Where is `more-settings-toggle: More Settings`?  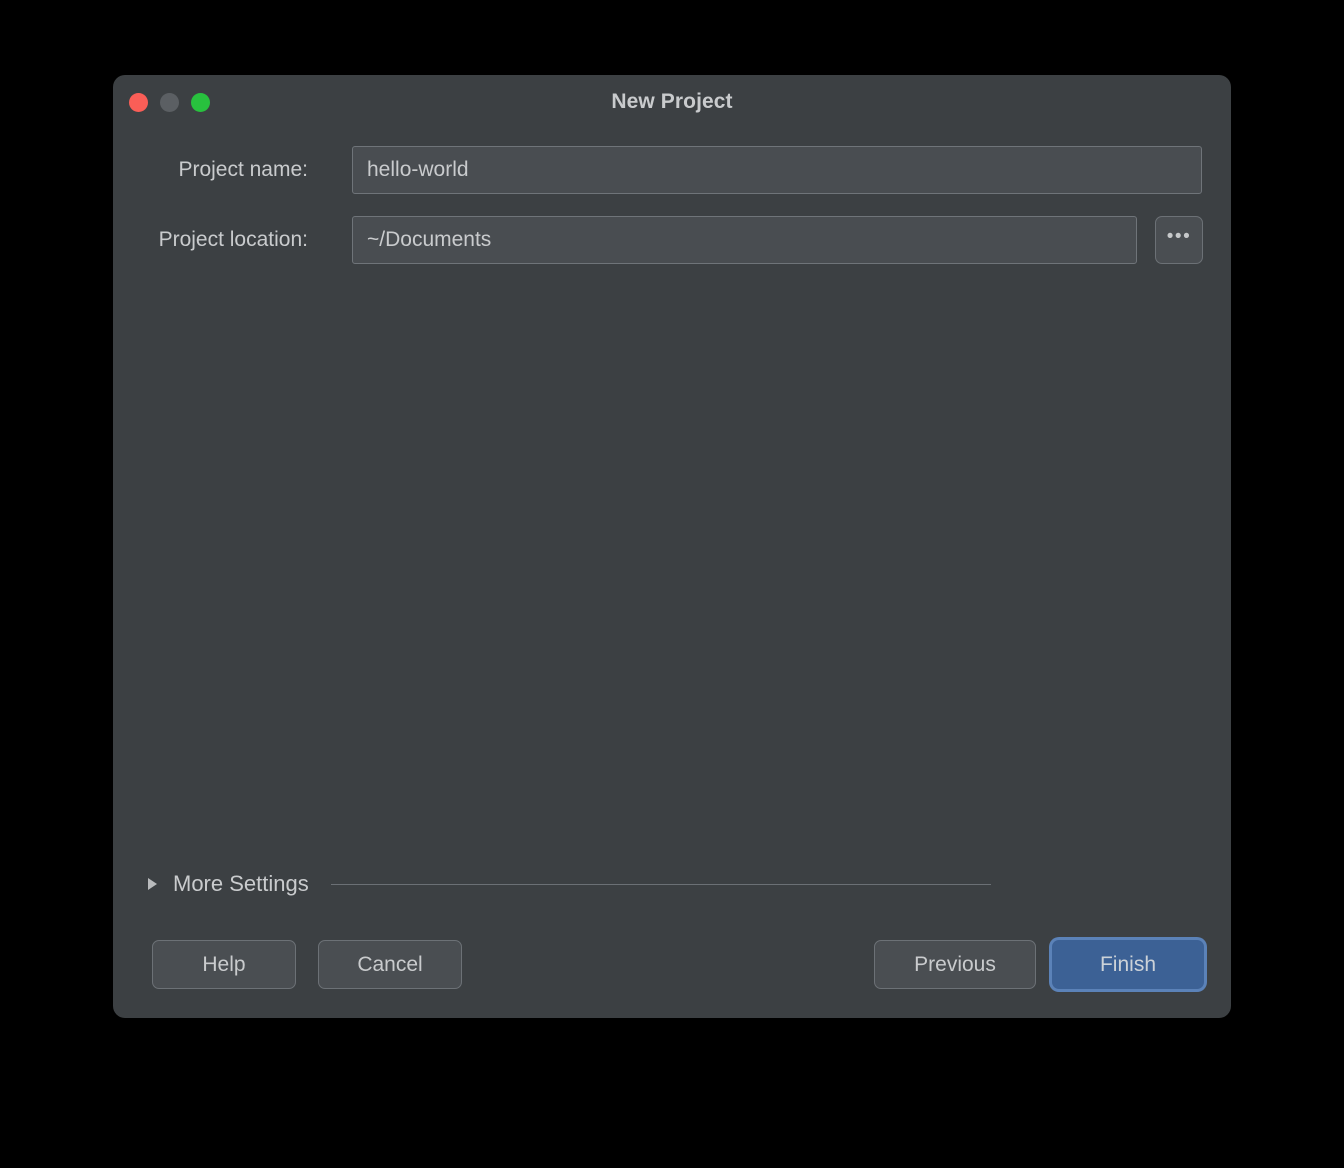
more-settings-toggle: More Settings is located at coordinates (228, 884).